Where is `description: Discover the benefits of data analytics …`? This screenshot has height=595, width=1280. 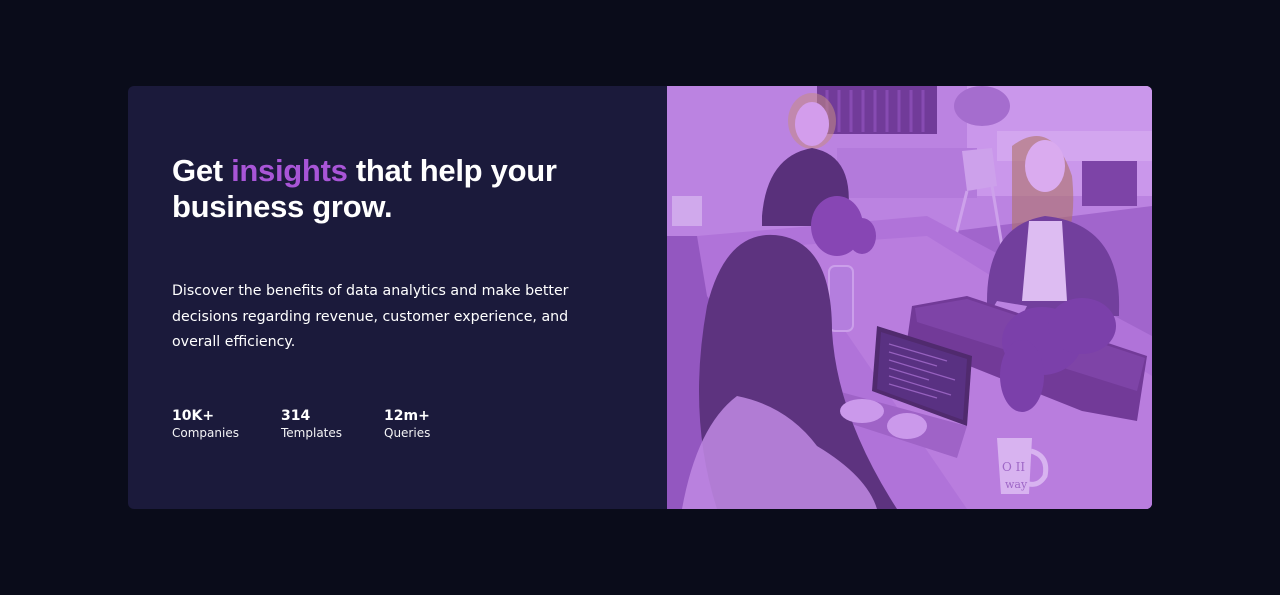 description: Discover the benefits of data analytics … is located at coordinates (370, 316).